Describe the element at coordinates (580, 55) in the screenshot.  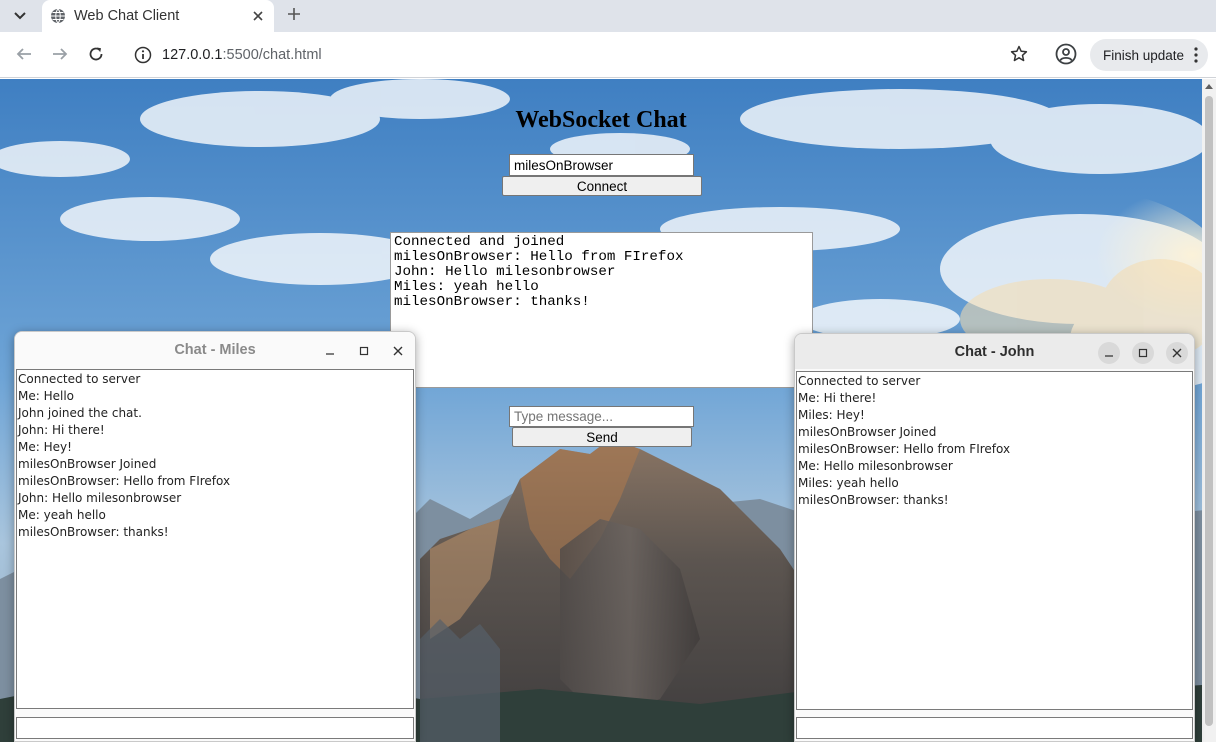
I see `address-bar: 127.0.0.1:5500/chat.html` at that location.